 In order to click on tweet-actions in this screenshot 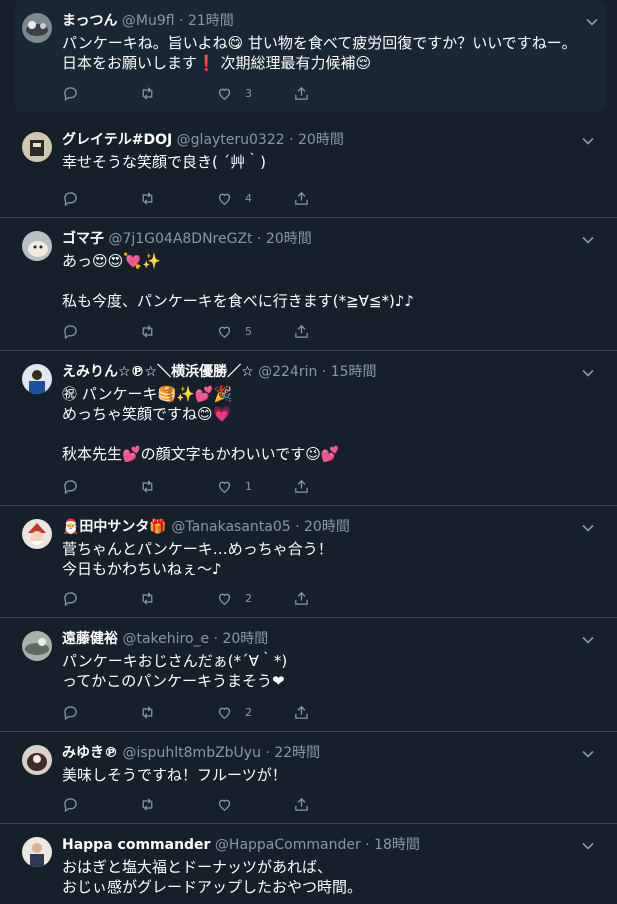, I will do `click(192, 804)`.